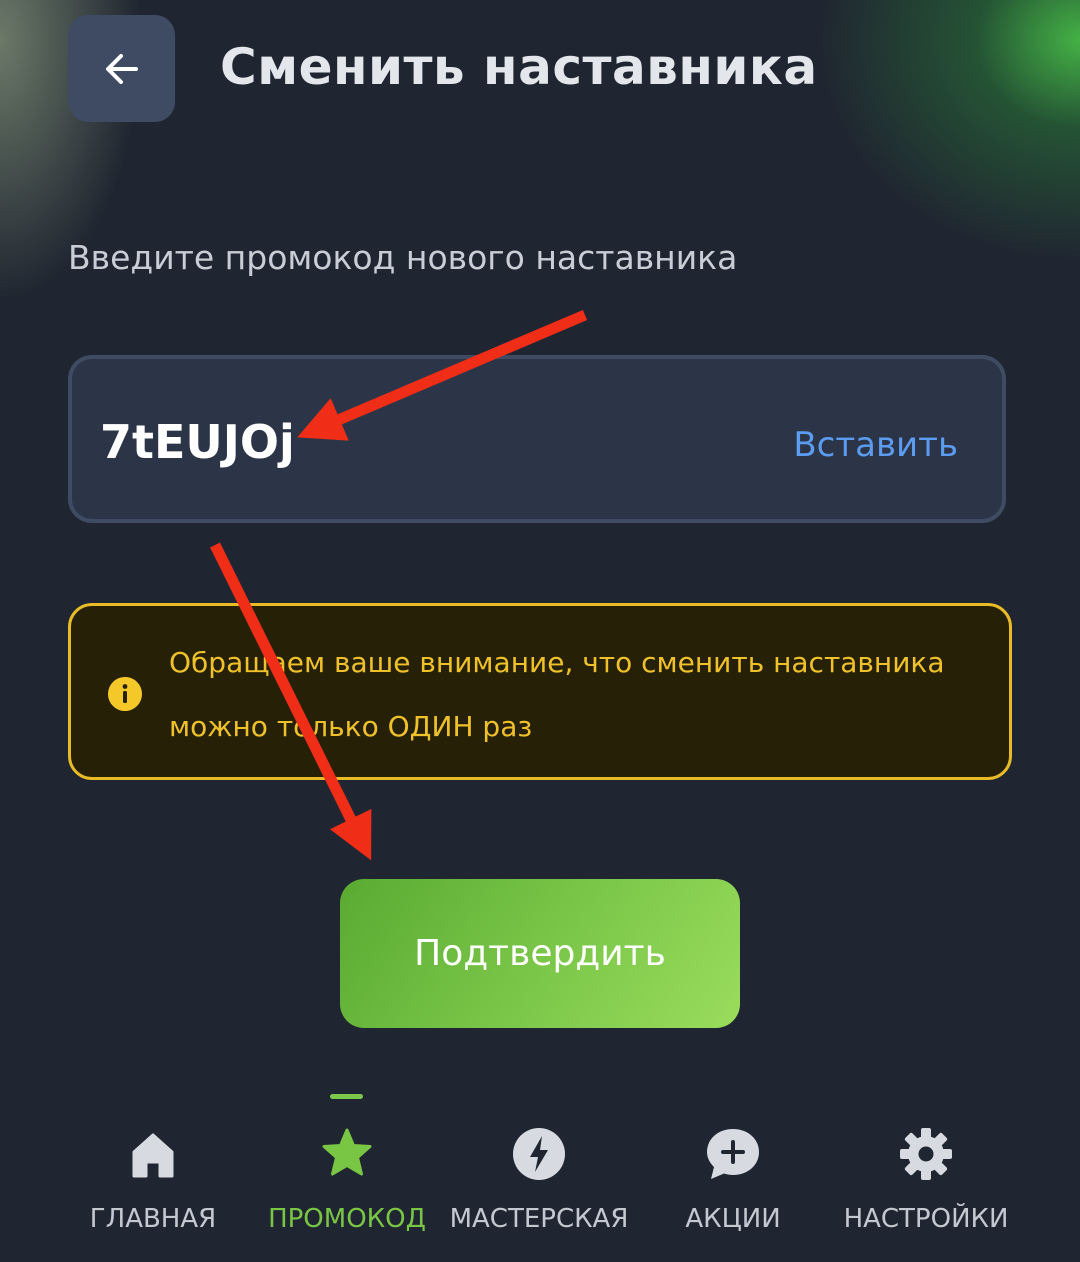 This screenshot has width=1080, height=1262. What do you see at coordinates (347, 1219) in the screenshot?
I see `nav-label-promocode: ПРОМОКОД` at bounding box center [347, 1219].